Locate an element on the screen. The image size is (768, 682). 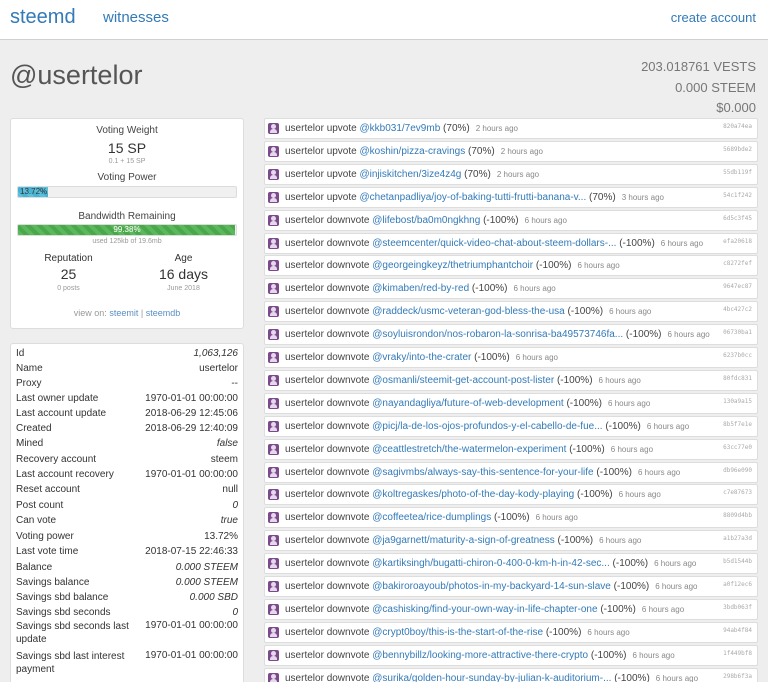
vote-post-link: @raddeck/usmc-veteran-god-bless-the-usa is located at coordinates (468, 311).